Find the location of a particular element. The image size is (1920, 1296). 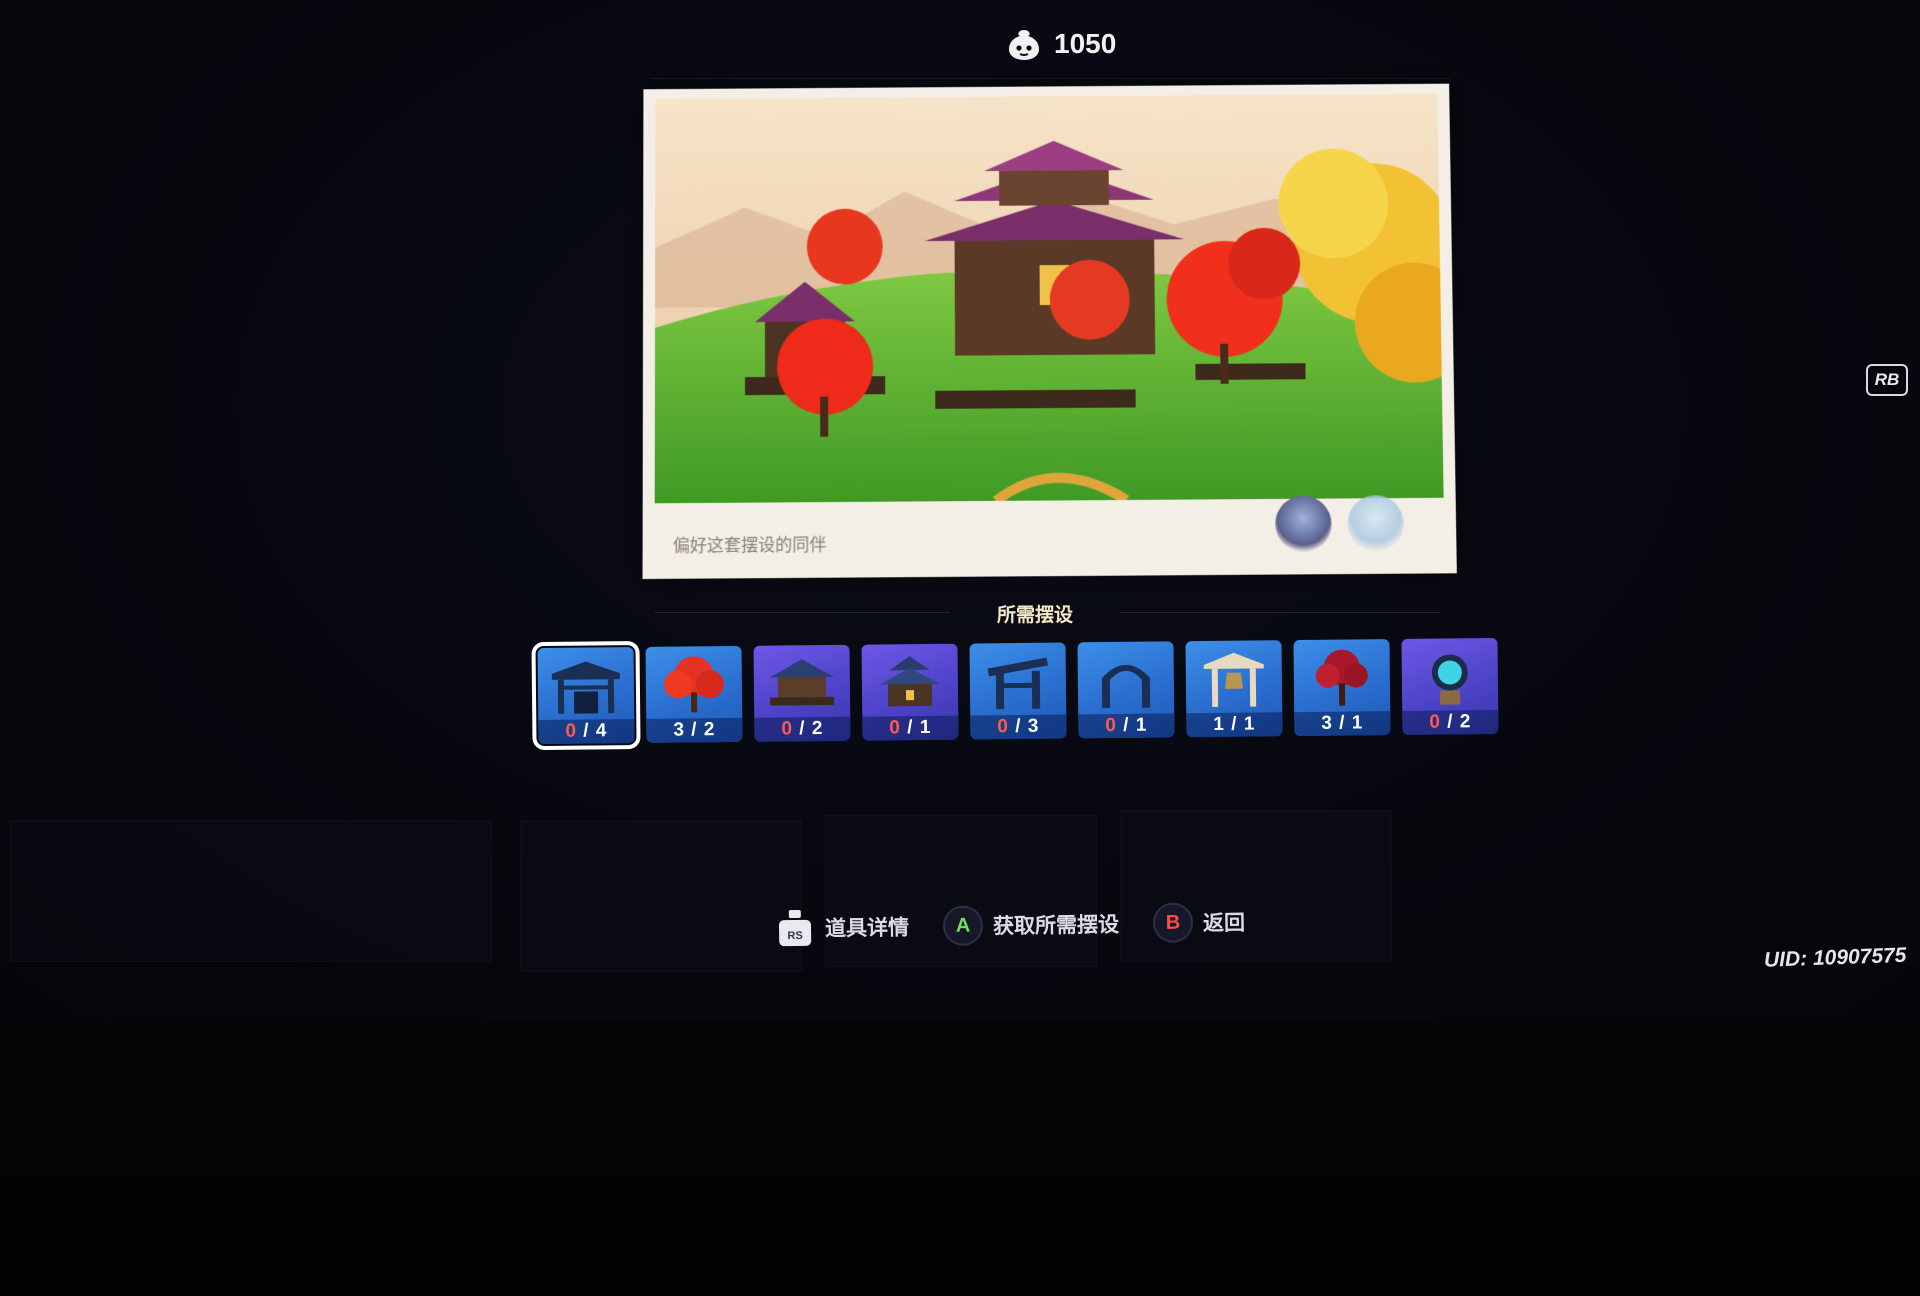

item-count: 3 / 2 is located at coordinates (694, 730).